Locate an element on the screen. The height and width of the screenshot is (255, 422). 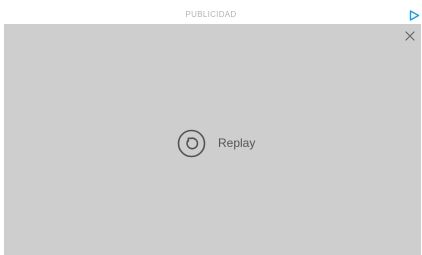
close-icon is located at coordinates (410, 36).